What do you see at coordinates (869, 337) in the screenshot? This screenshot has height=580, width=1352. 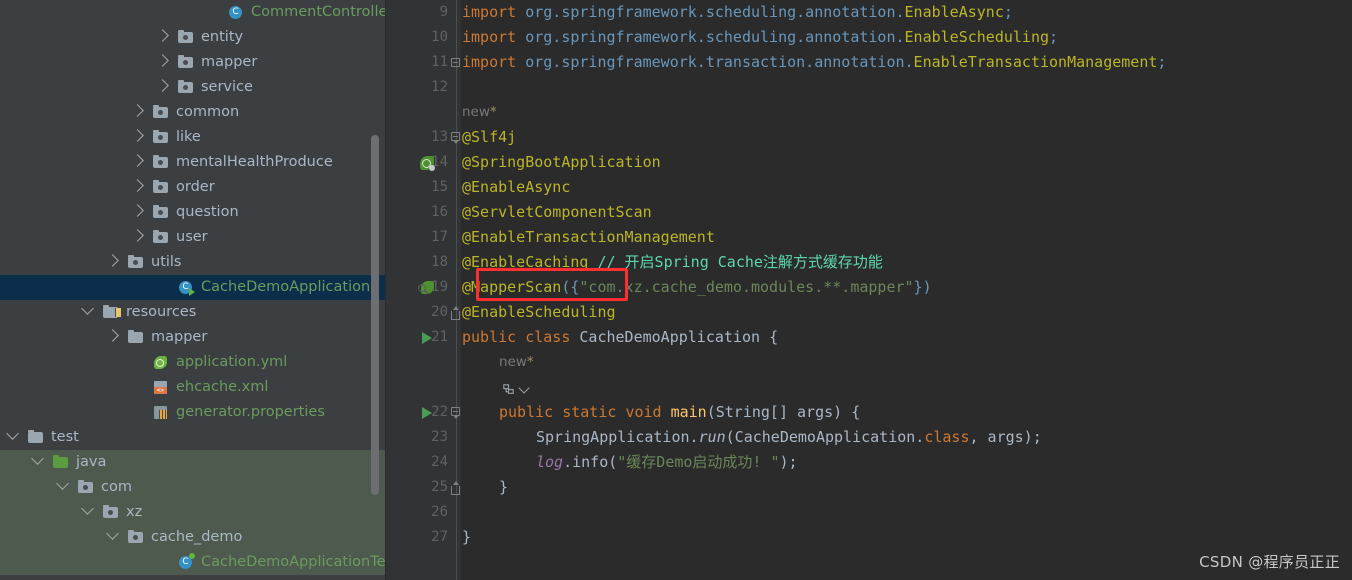 I see `editor-line-21: 21 public class CacheDemoApplication {` at bounding box center [869, 337].